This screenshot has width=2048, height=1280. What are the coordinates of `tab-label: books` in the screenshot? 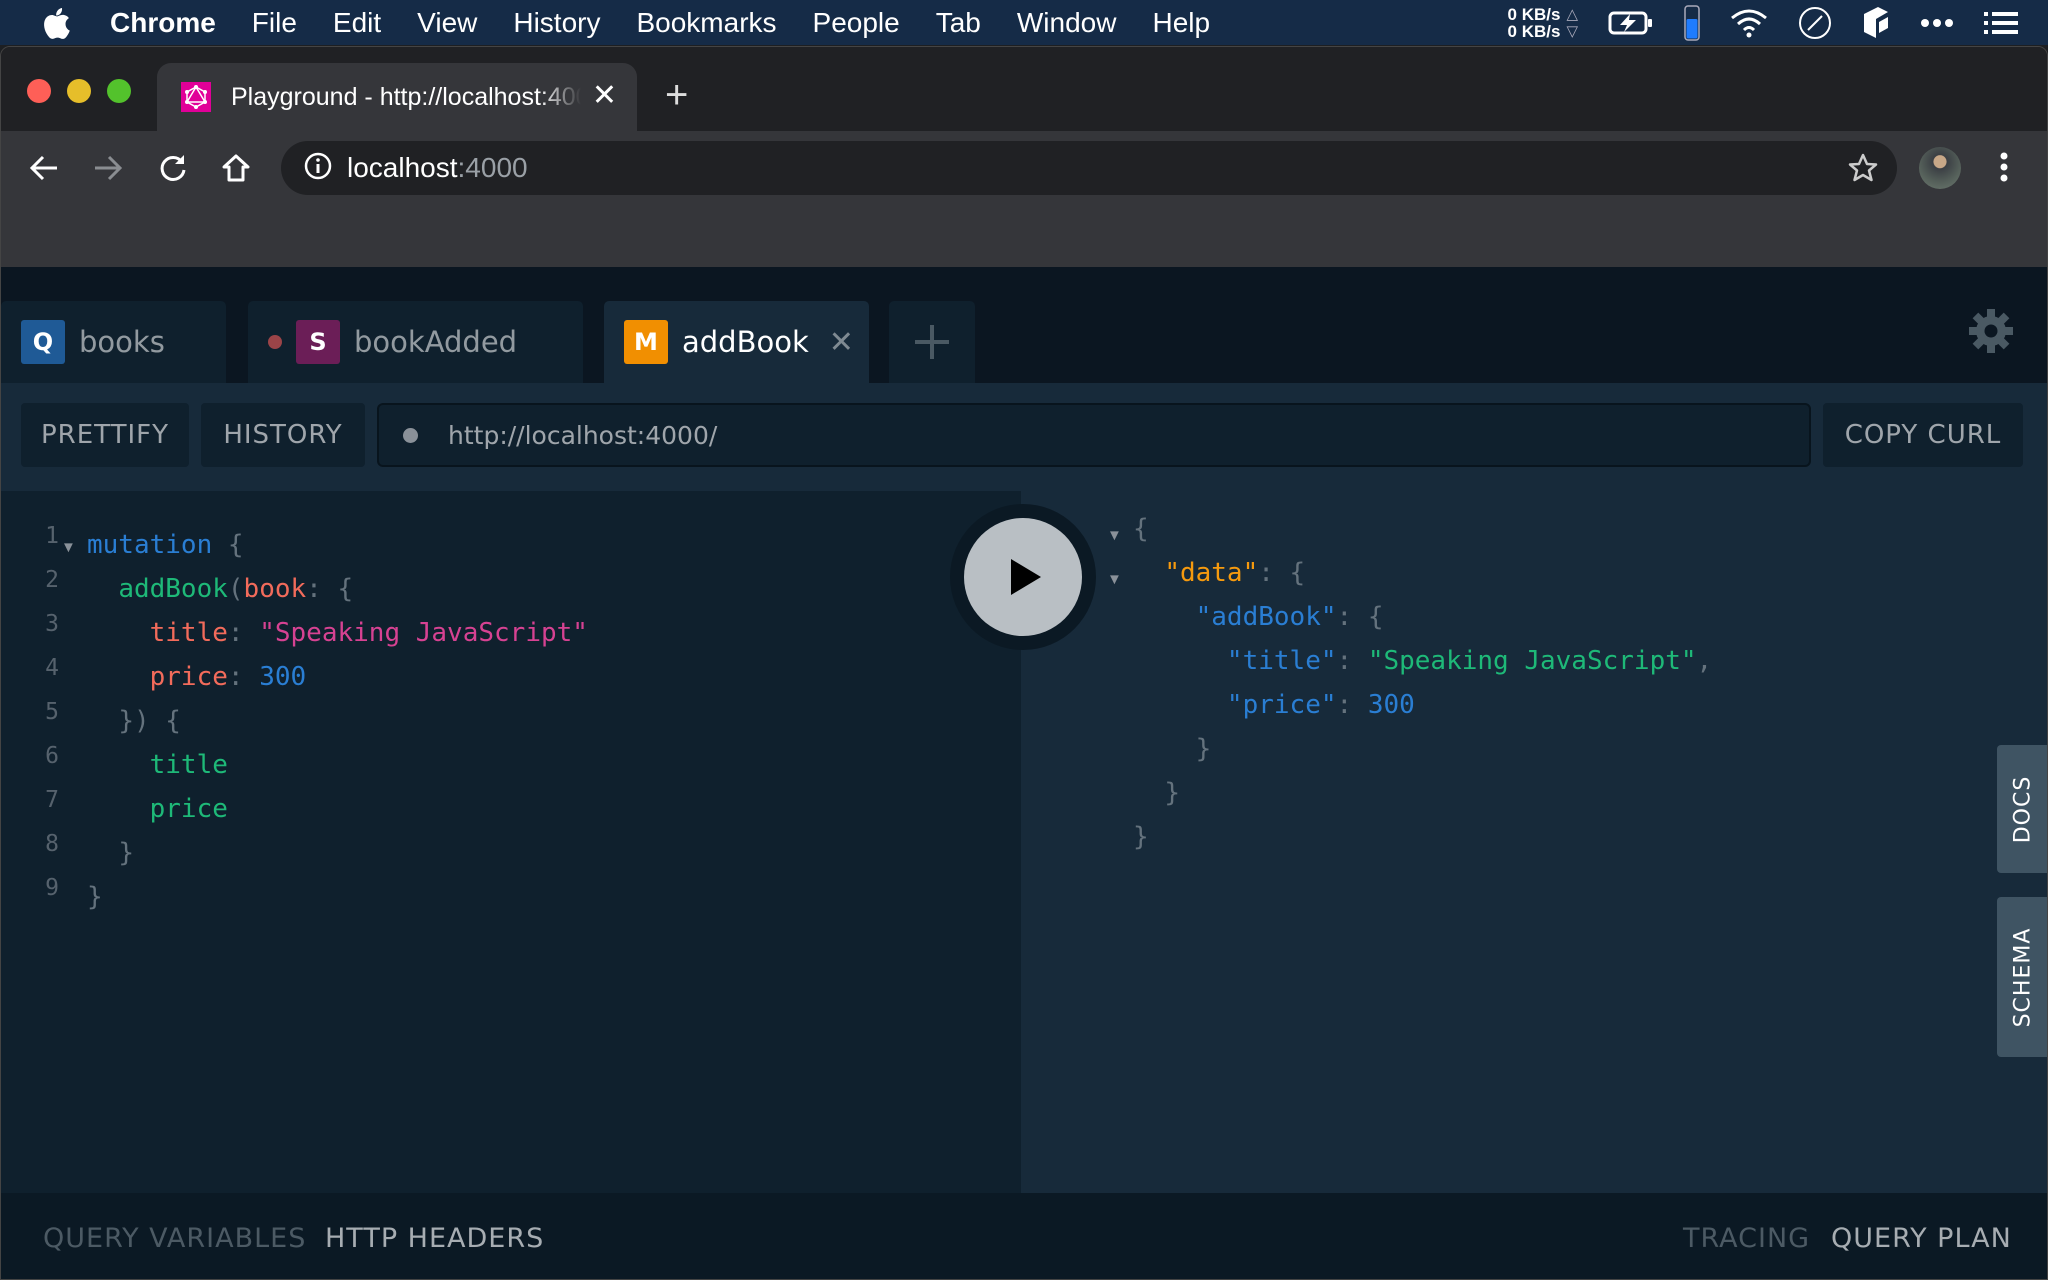 It's located at (122, 342).